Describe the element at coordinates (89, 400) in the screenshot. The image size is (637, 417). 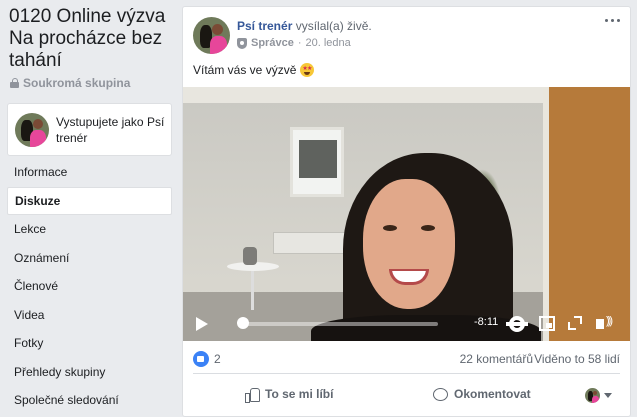
I see `nav-item-spolecne-sledovani: Společné sledování` at that location.